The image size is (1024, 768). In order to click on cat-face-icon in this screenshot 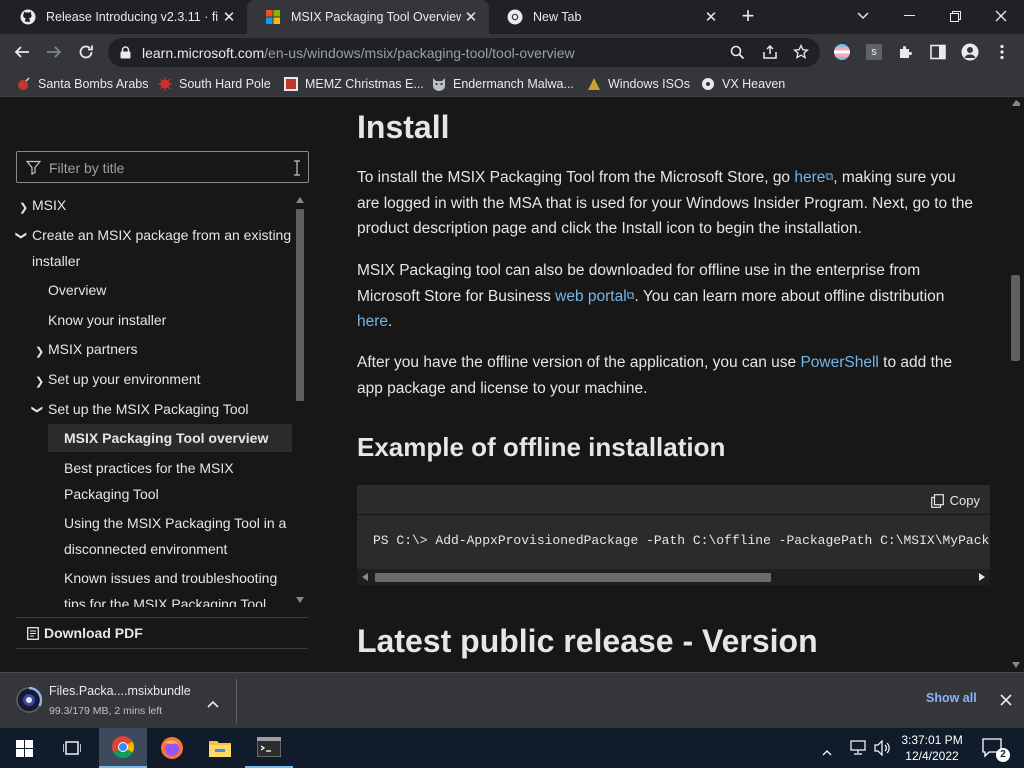, I will do `click(439, 84)`.